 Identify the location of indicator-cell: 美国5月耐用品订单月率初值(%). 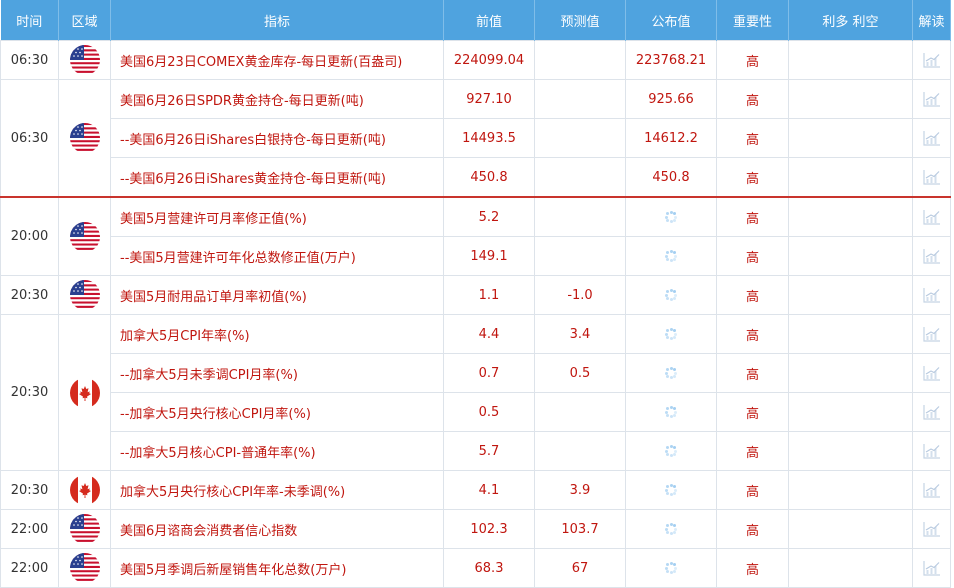
(277, 295).